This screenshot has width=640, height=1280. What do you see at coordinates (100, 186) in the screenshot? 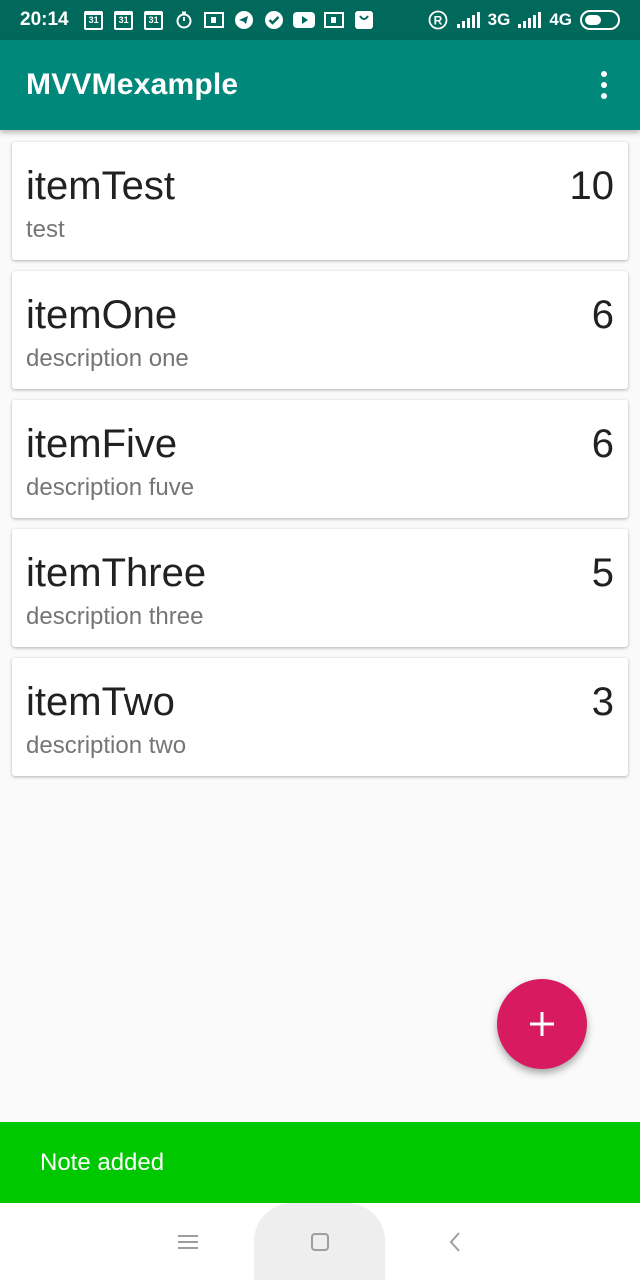
I see `item-title: itemTest` at bounding box center [100, 186].